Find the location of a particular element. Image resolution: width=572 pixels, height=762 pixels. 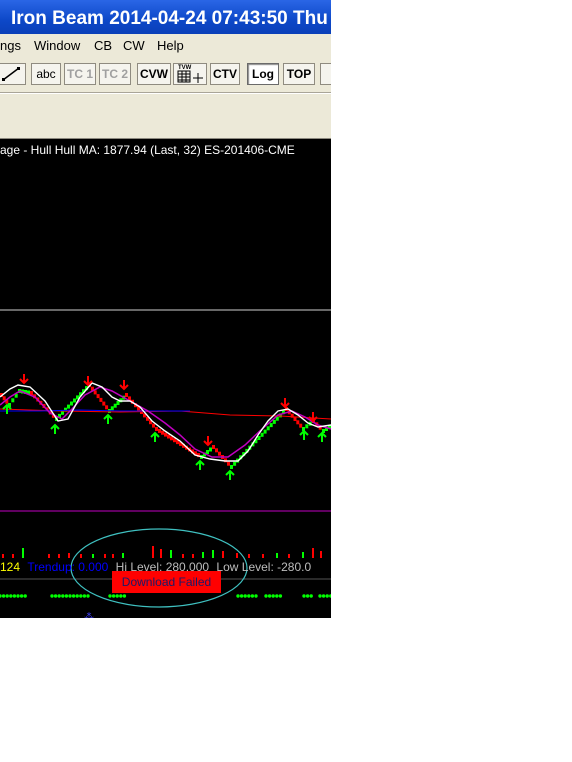

signal-arrows is located at coordinates (164, 427).